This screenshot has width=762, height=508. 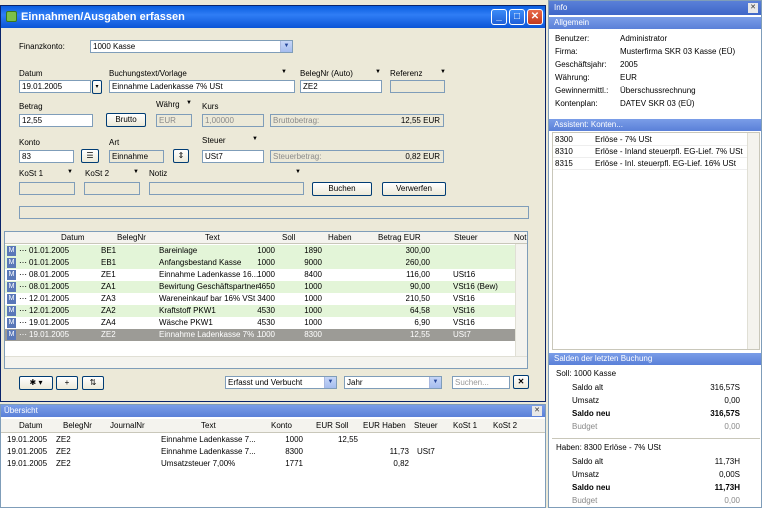 What do you see at coordinates (586, 474) in the screenshot?
I see `saldo-label: Umsatz` at bounding box center [586, 474].